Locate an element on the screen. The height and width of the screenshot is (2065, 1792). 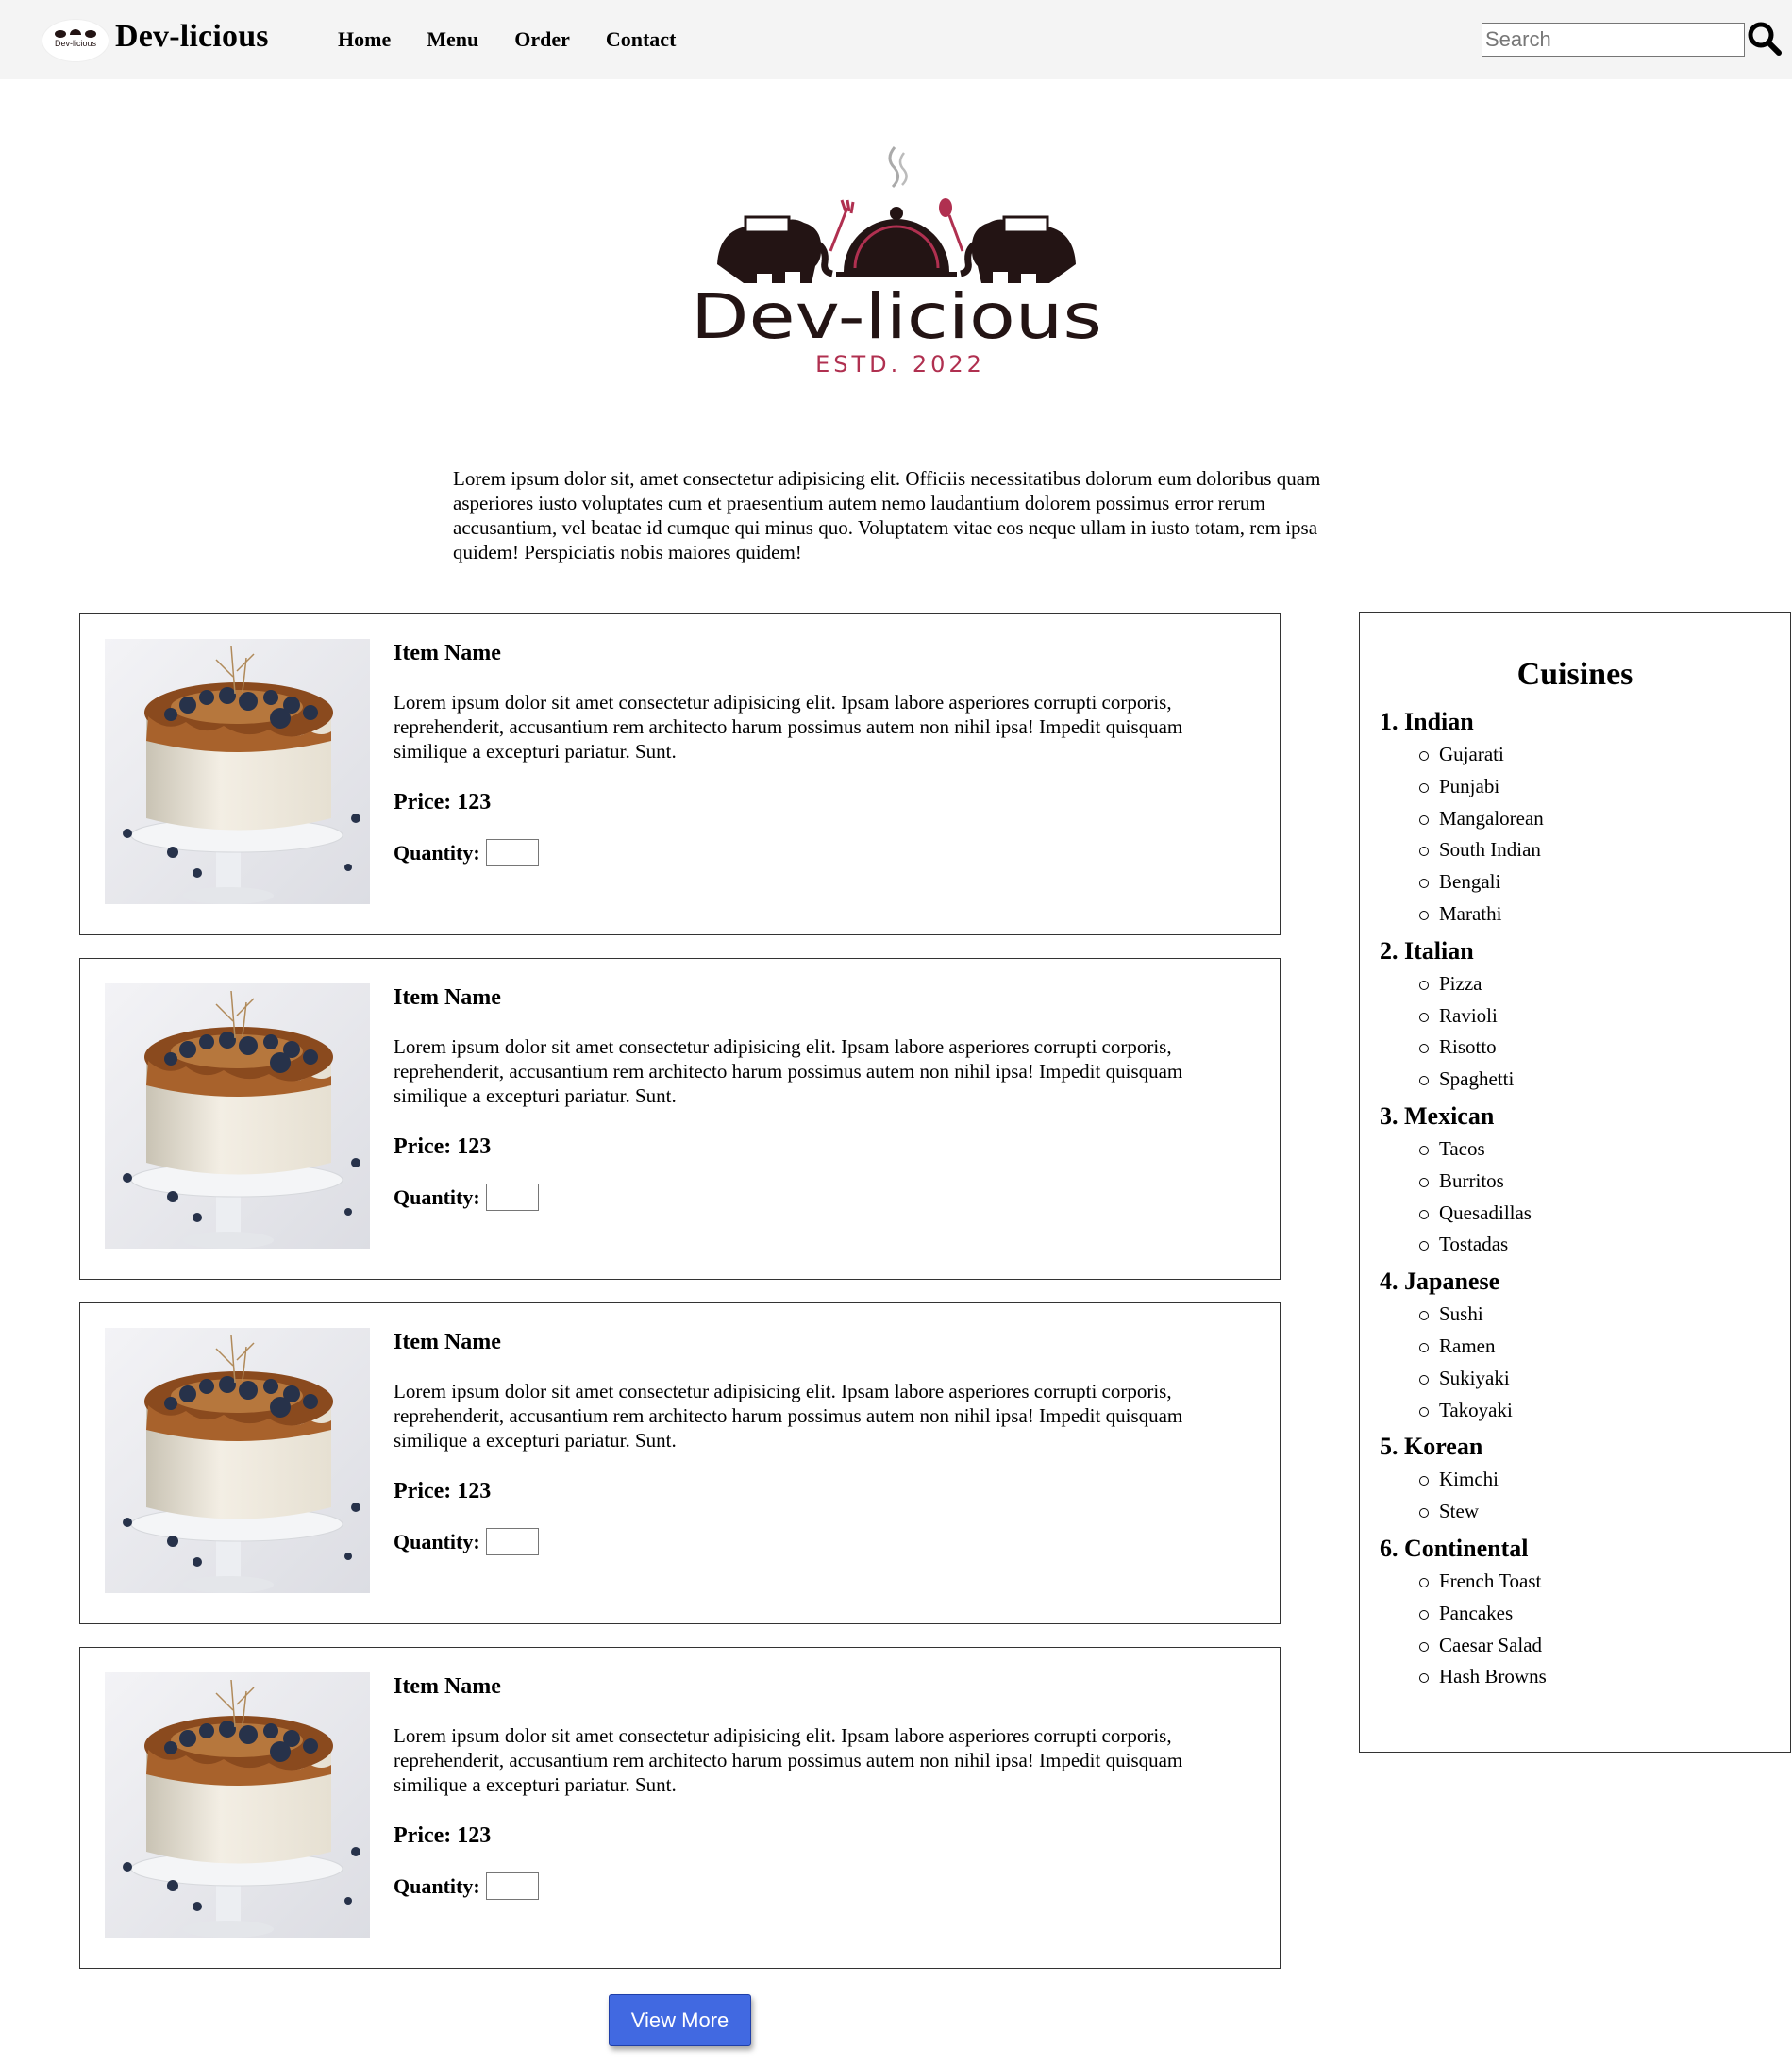
brand-name: Dev-licious is located at coordinates (192, 37).